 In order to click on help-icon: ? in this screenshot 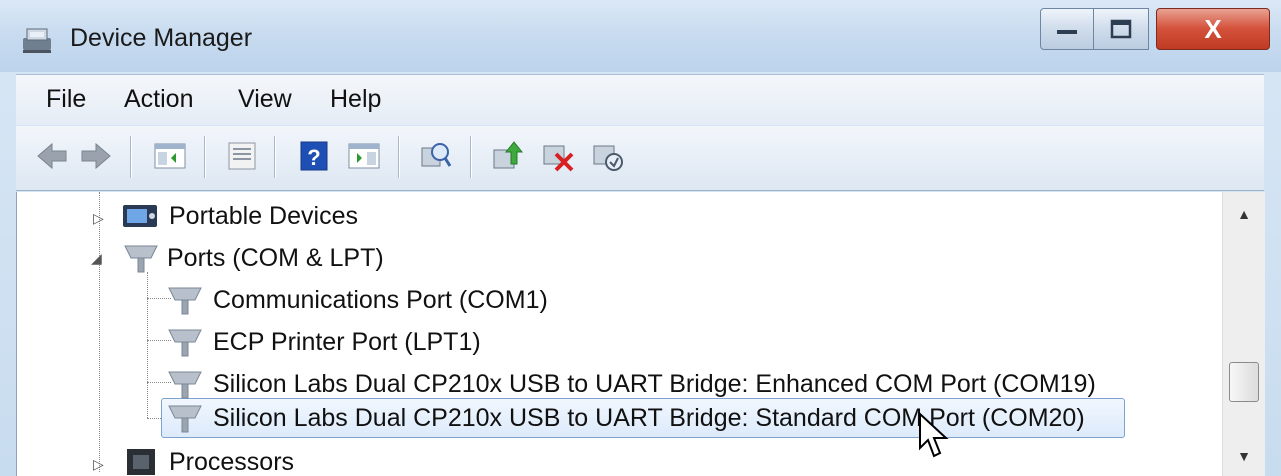, I will do `click(314, 156)`.